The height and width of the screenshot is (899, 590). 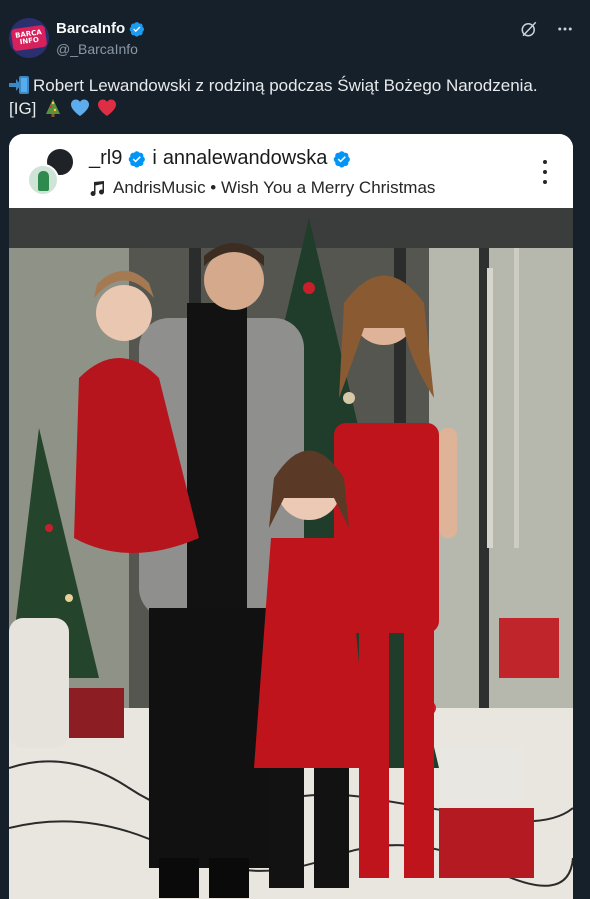 I want to click on tweet-text-line2: [IG], so click(x=23, y=108).